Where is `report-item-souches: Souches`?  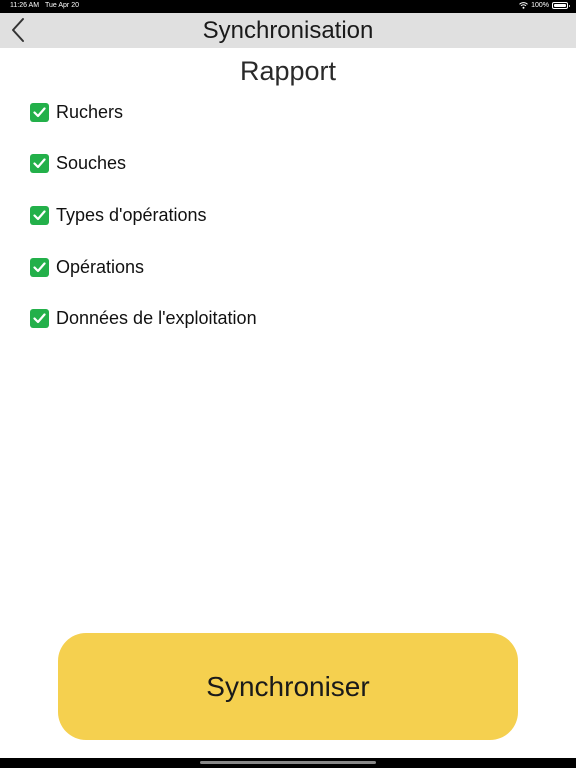 report-item-souches: Souches is located at coordinates (143, 164).